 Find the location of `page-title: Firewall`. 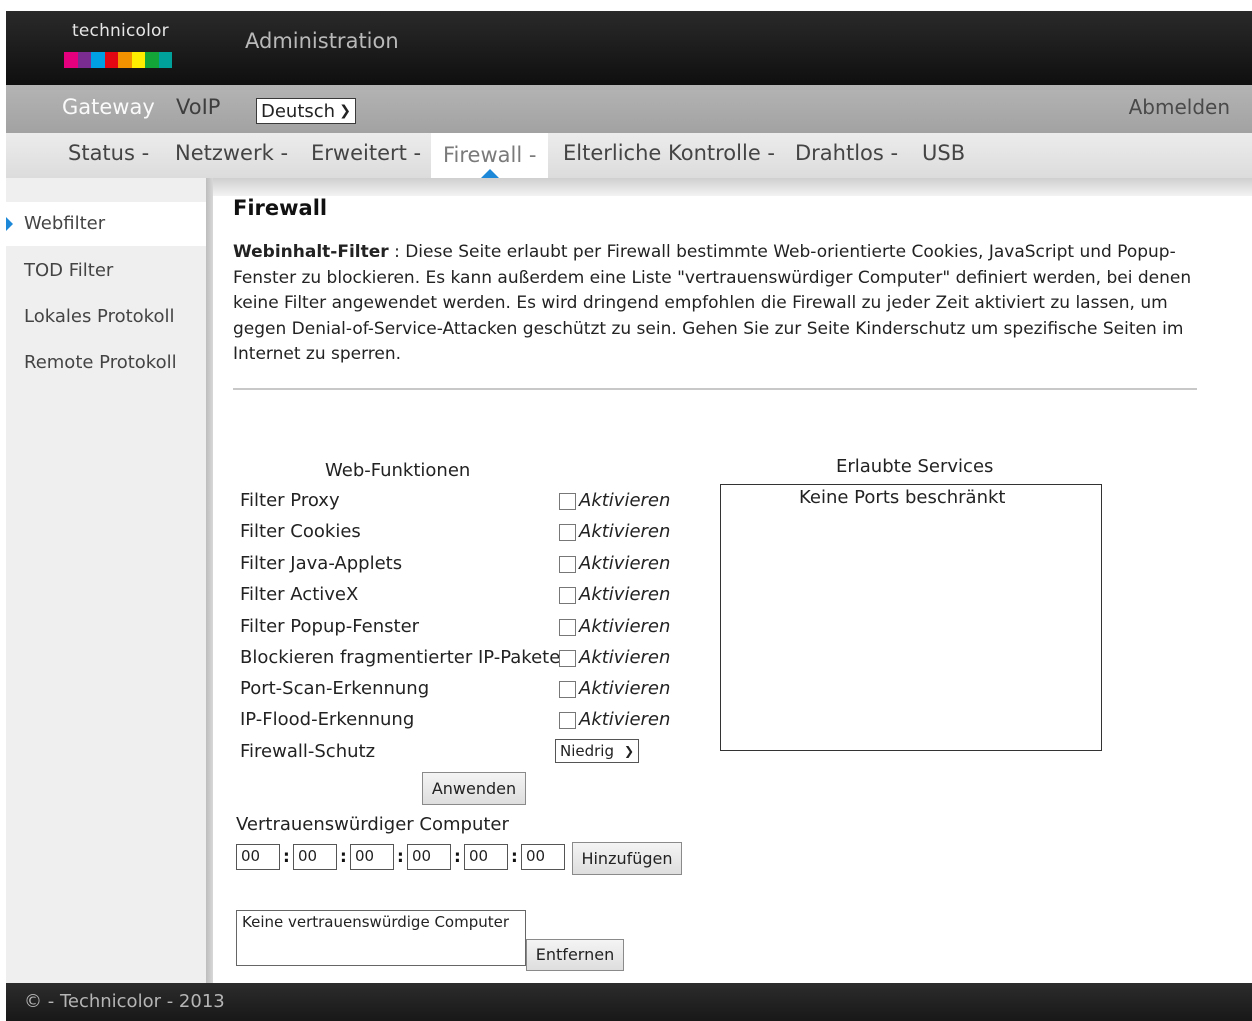

page-title: Firewall is located at coordinates (280, 208).